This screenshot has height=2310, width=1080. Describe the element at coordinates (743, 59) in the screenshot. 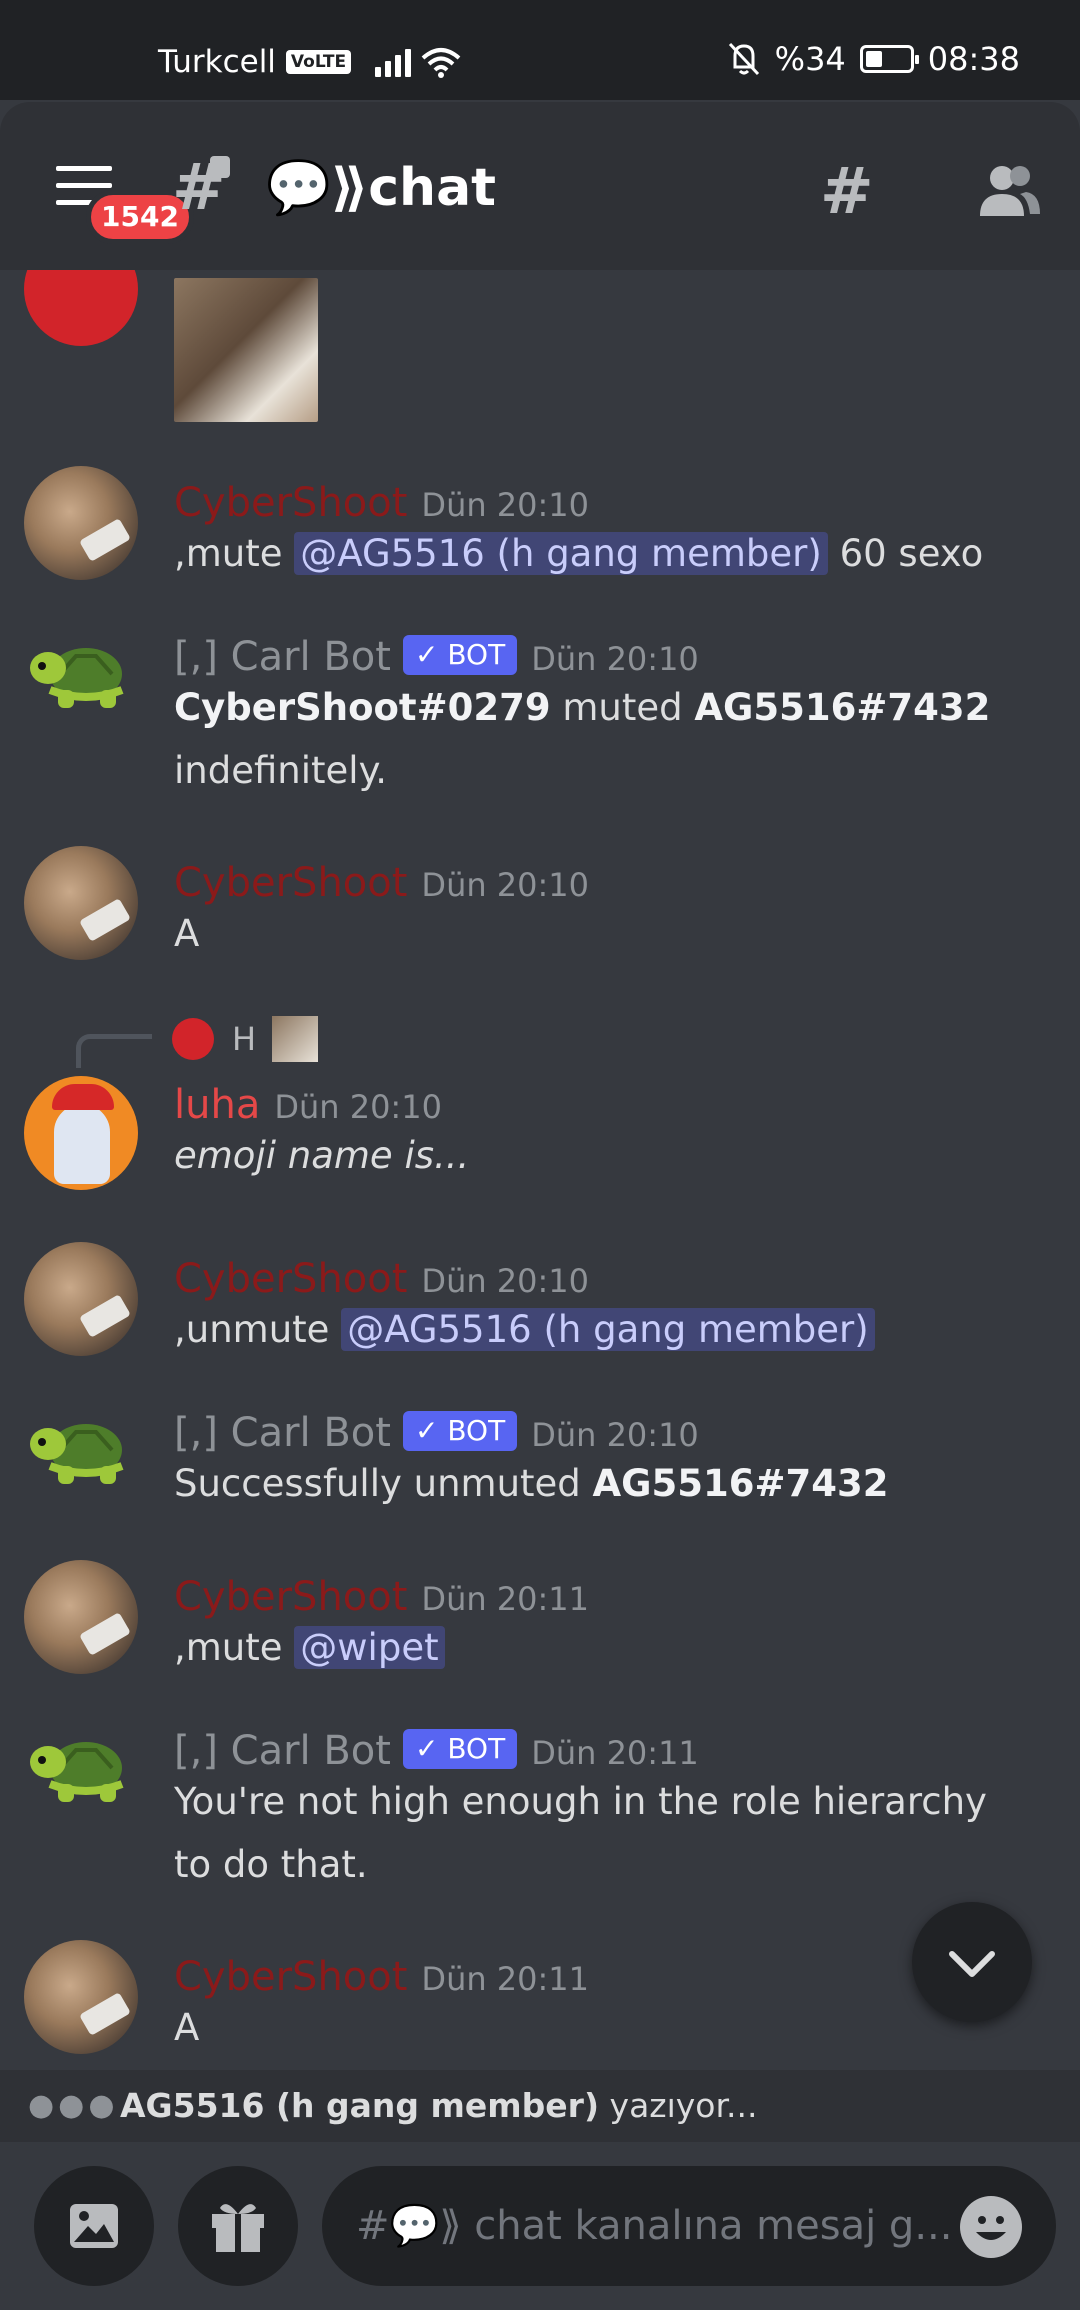

I see `mute-notifications-icon` at that location.